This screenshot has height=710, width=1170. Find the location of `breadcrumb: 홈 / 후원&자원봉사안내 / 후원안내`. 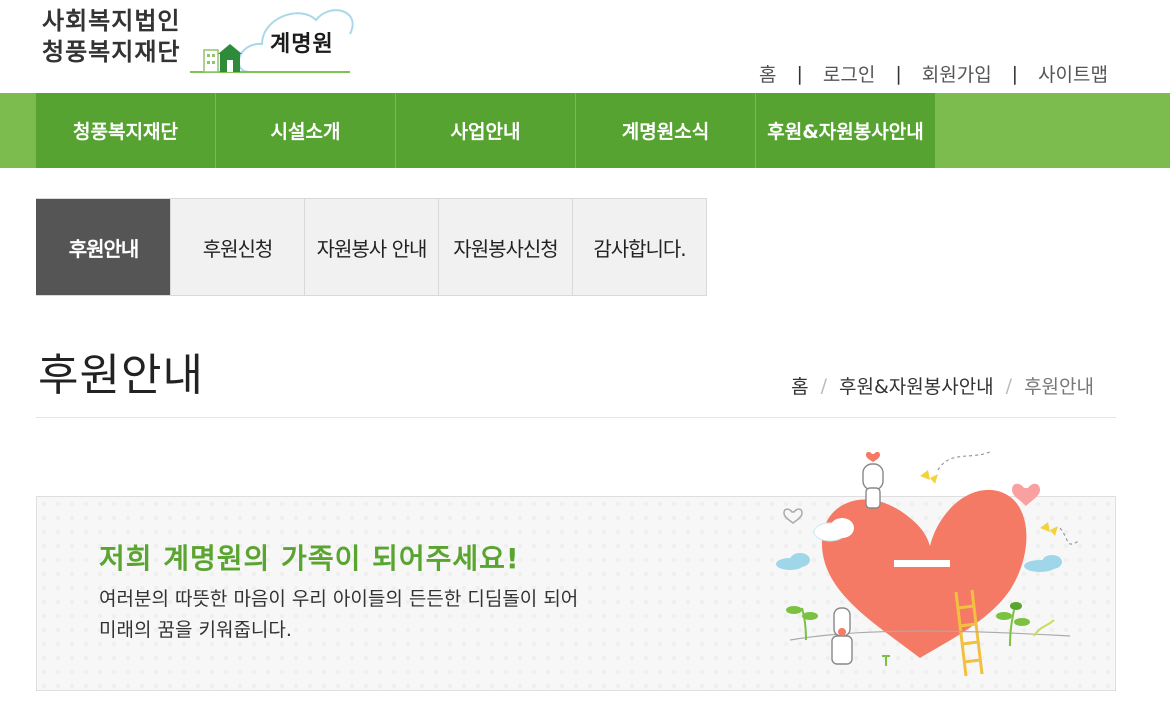

breadcrumb: 홈 / 후원&자원봉사안내 / 후원안내 is located at coordinates (942, 385).